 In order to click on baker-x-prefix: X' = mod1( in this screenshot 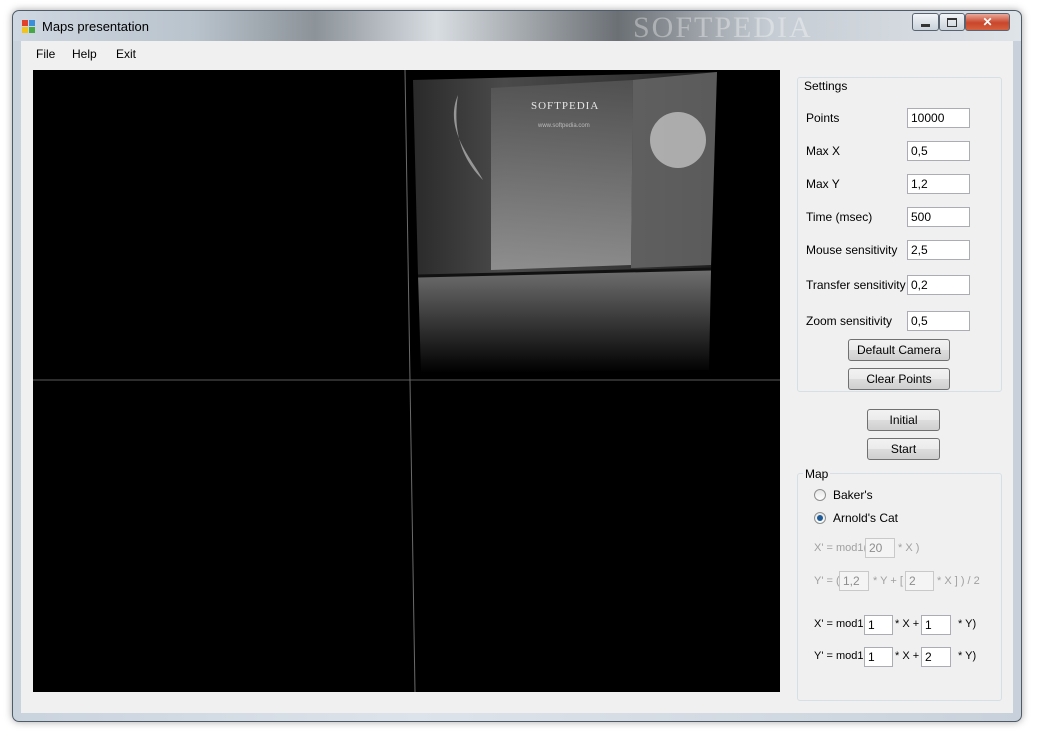, I will do `click(841, 548)`.